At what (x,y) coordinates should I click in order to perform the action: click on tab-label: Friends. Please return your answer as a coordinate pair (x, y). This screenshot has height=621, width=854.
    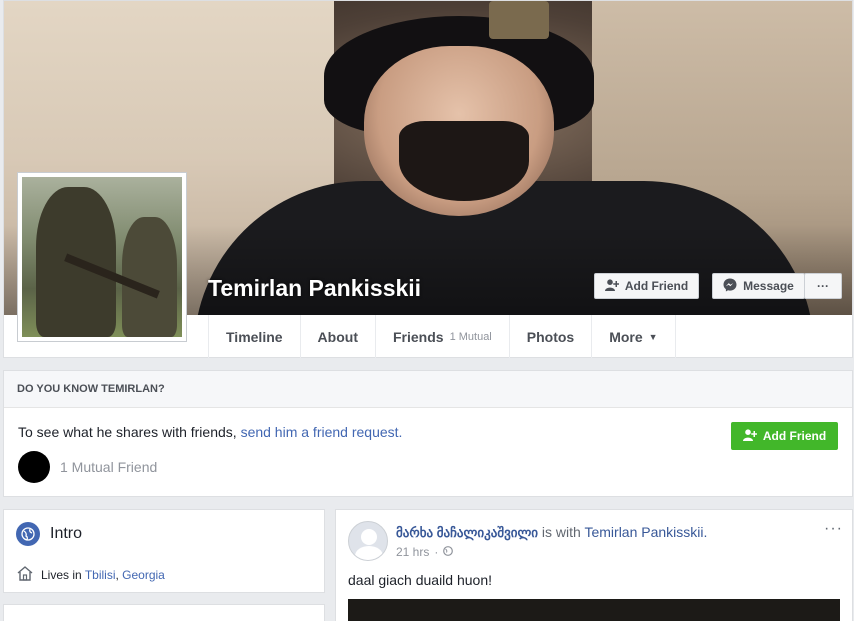
    Looking at the image, I should click on (418, 337).